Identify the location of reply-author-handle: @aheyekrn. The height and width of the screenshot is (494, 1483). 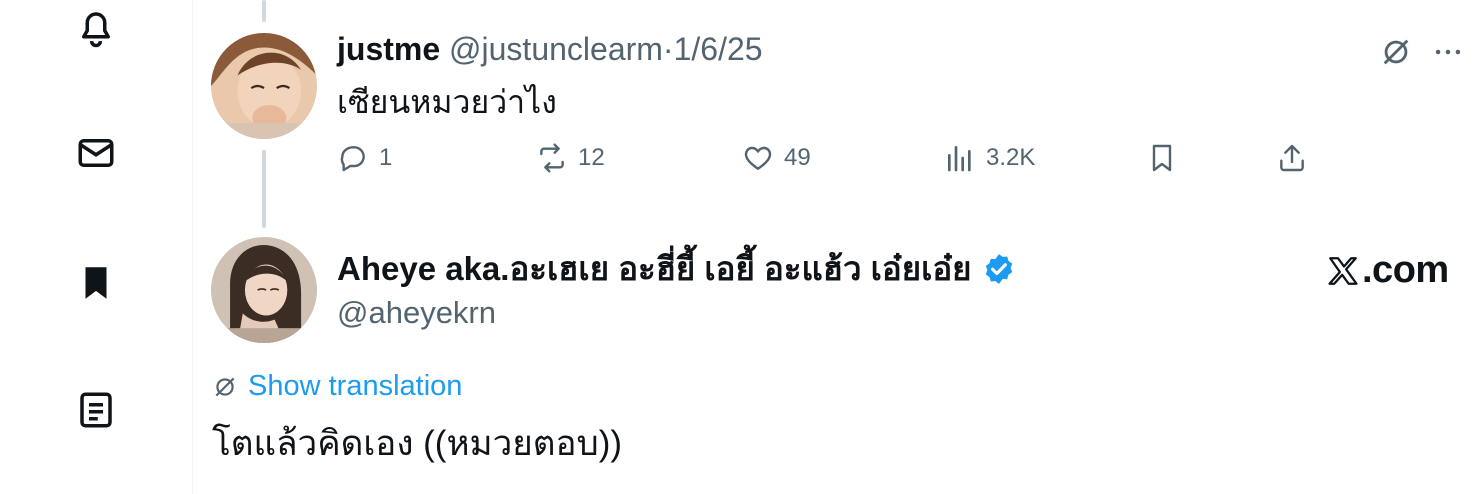
(416, 313).